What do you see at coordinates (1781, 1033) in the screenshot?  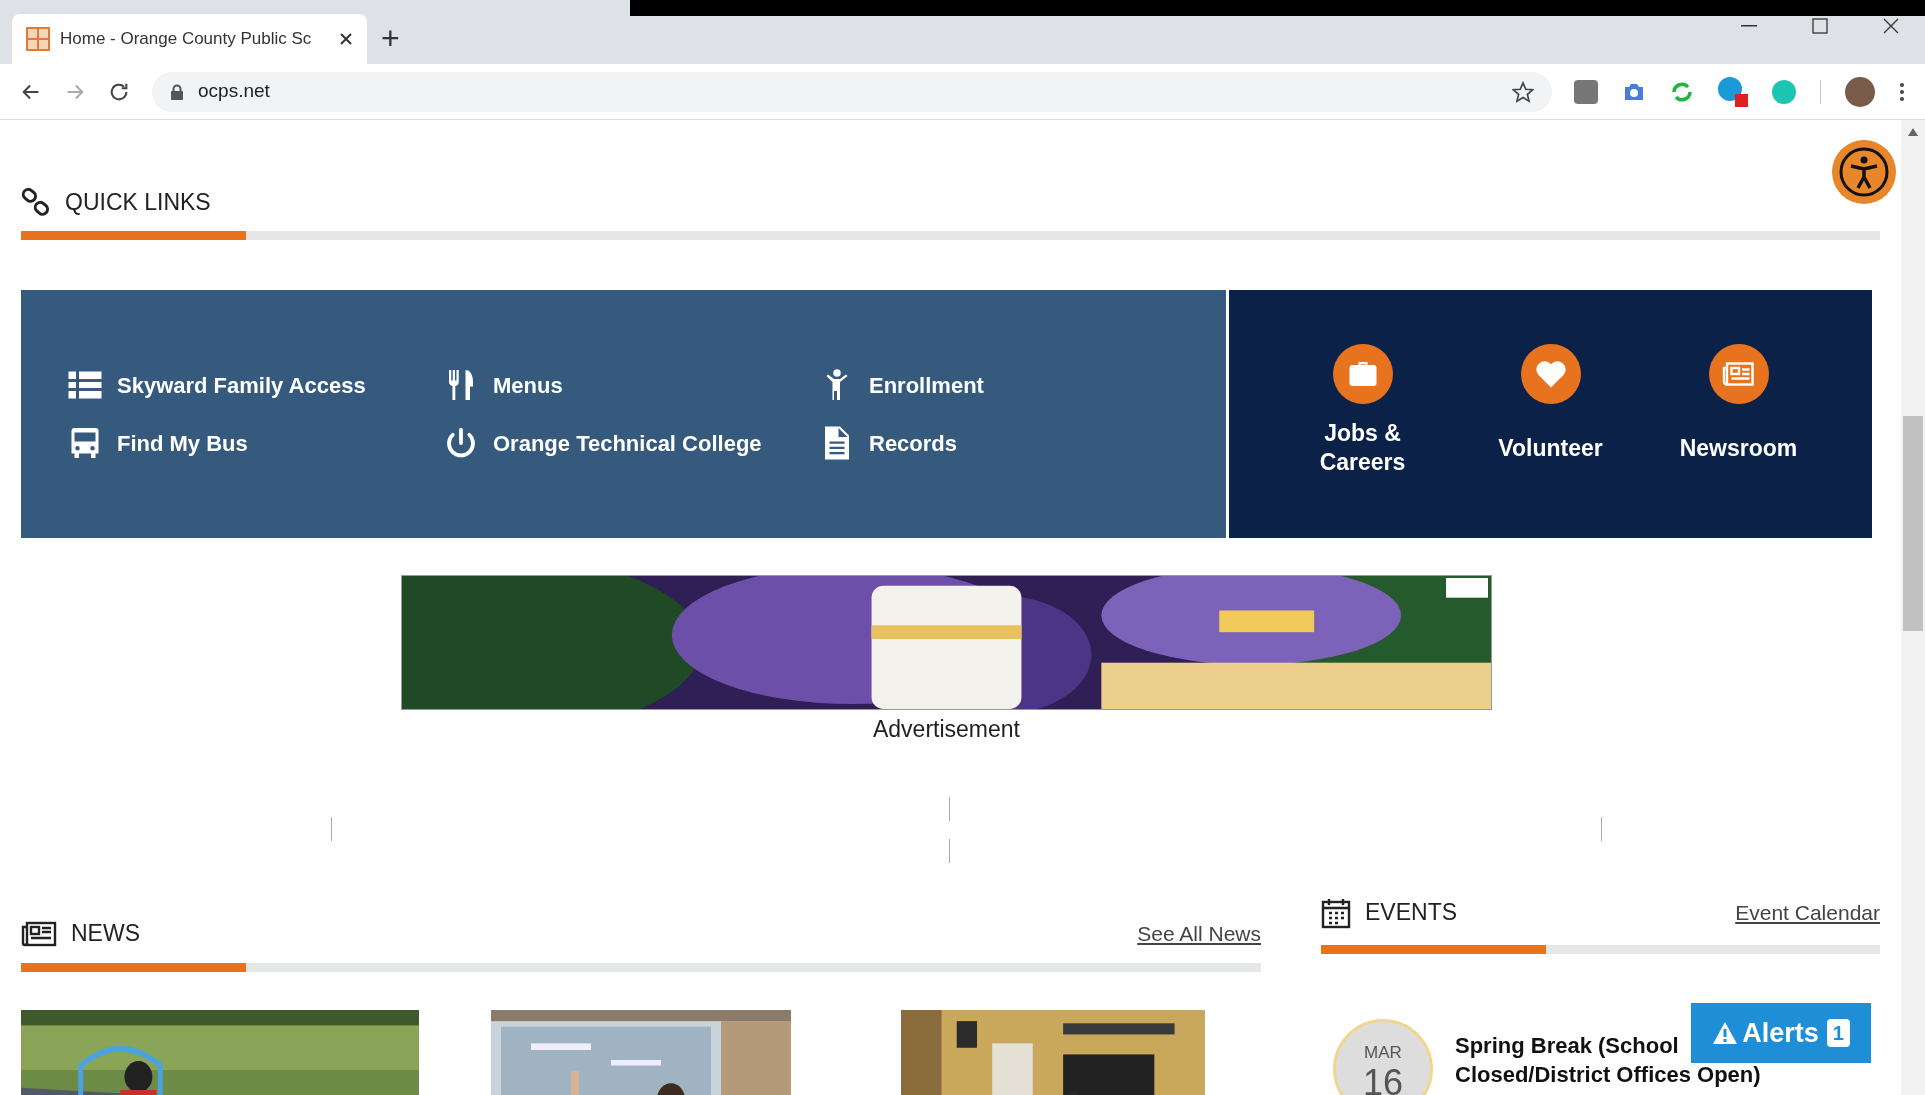 I see `alerts-button: Alerts 1` at bounding box center [1781, 1033].